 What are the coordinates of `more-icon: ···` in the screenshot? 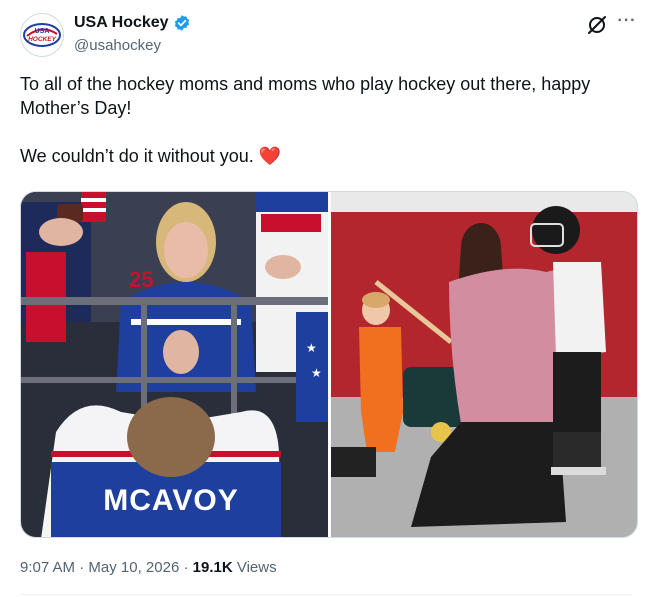 It's located at (627, 23).